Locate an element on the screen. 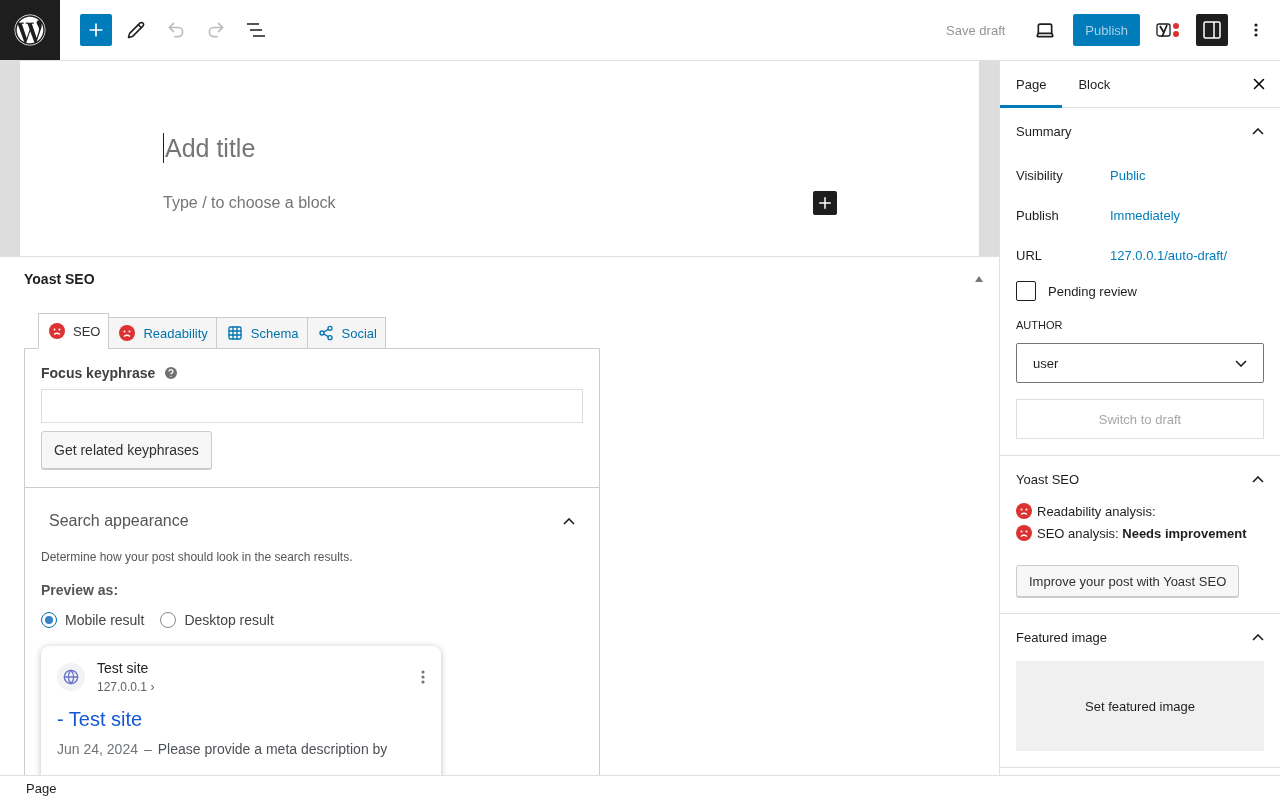 The height and width of the screenshot is (800, 1280). checkbox-label: Pending review is located at coordinates (1092, 291).